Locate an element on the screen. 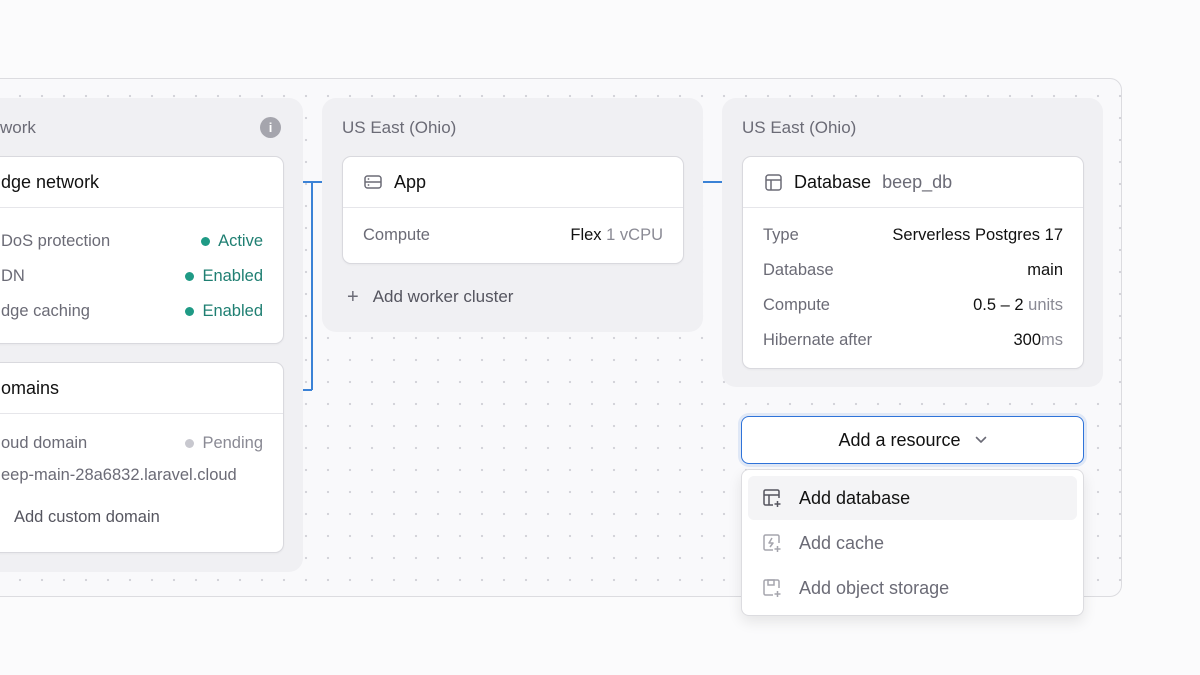  card-title: Database is located at coordinates (833, 181).